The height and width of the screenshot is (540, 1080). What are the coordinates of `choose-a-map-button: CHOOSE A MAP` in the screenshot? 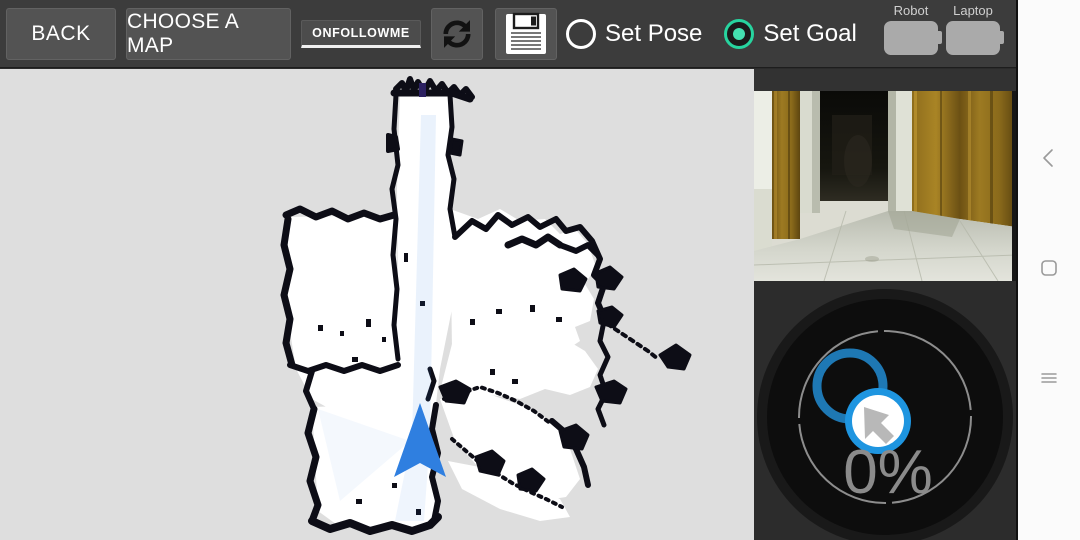 It's located at (208, 34).